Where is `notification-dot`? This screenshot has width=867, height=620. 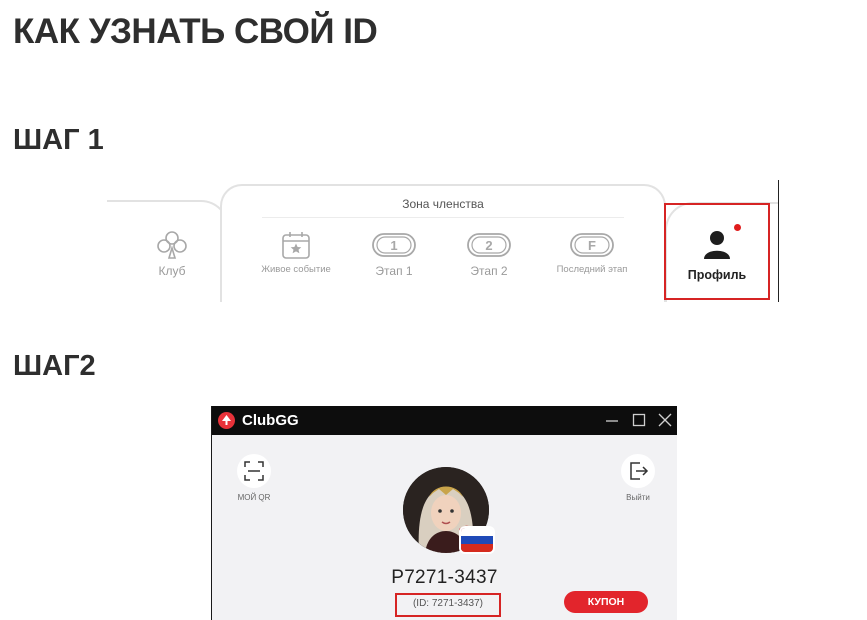
notification-dot is located at coordinates (737, 227).